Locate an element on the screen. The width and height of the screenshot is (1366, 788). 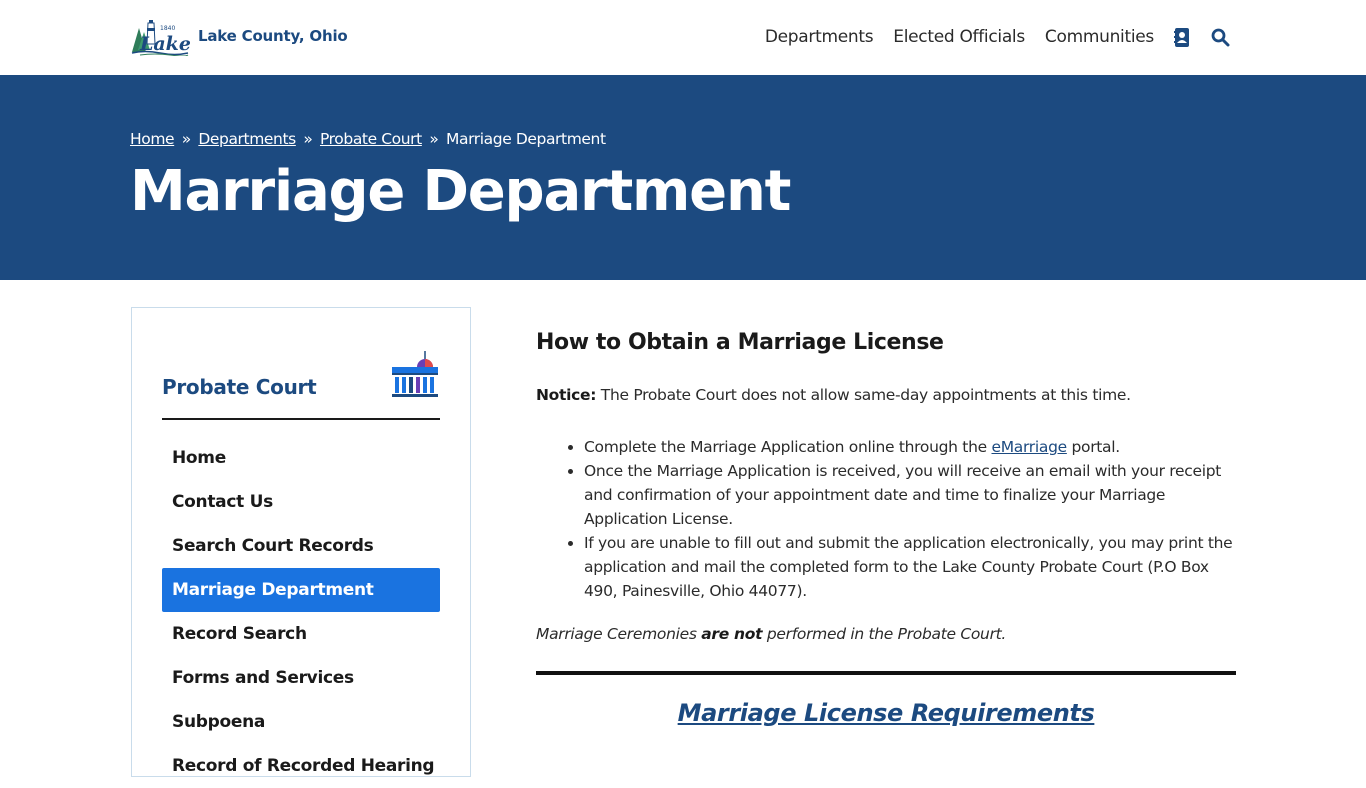
emarriage-link: eMarriage is located at coordinates (1029, 447).